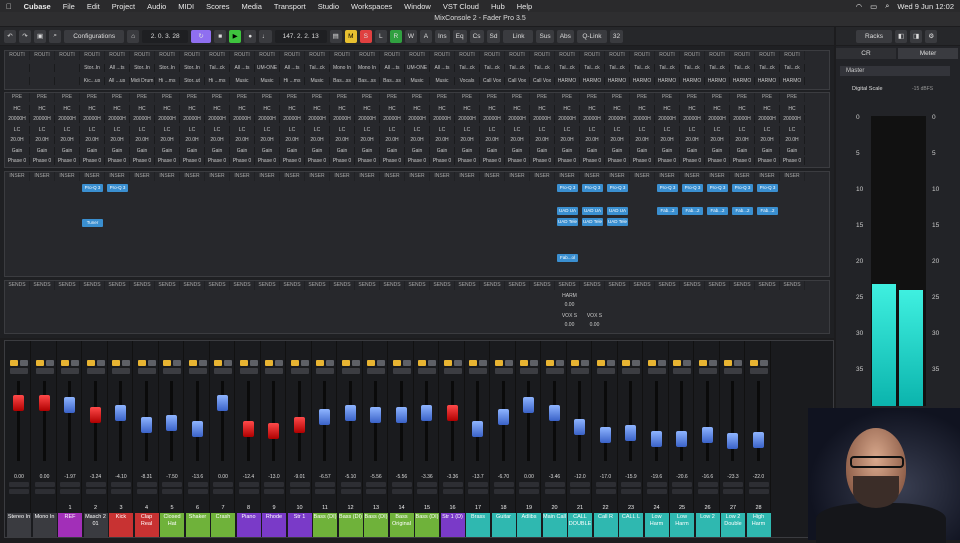  What do you see at coordinates (95, 525) in the screenshot?
I see `channel-name: Masch 2 01` at bounding box center [95, 525].